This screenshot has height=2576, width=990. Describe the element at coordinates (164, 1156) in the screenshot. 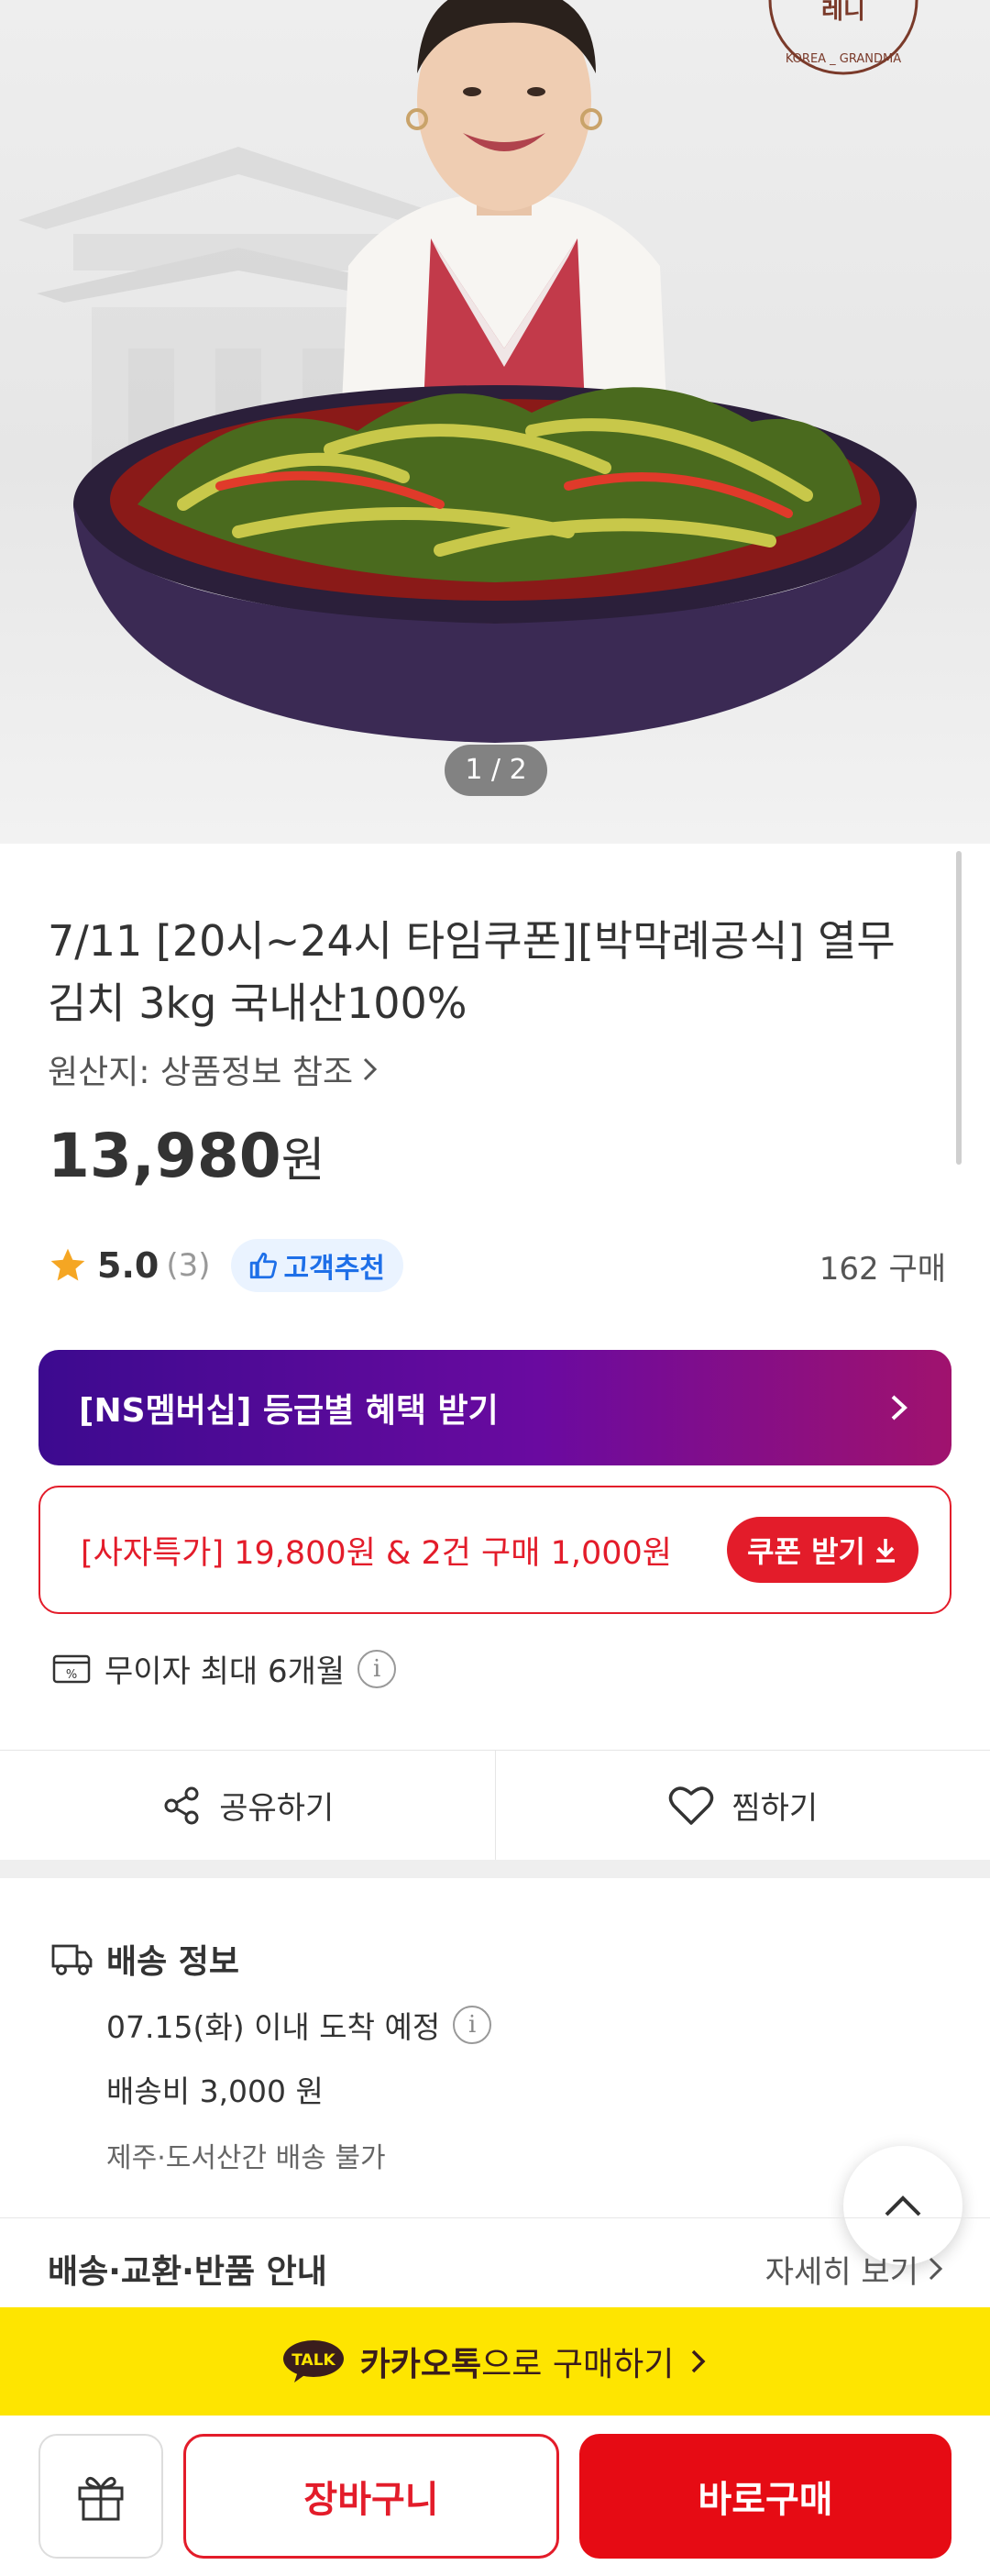

I see `price-value: 13,980` at that location.